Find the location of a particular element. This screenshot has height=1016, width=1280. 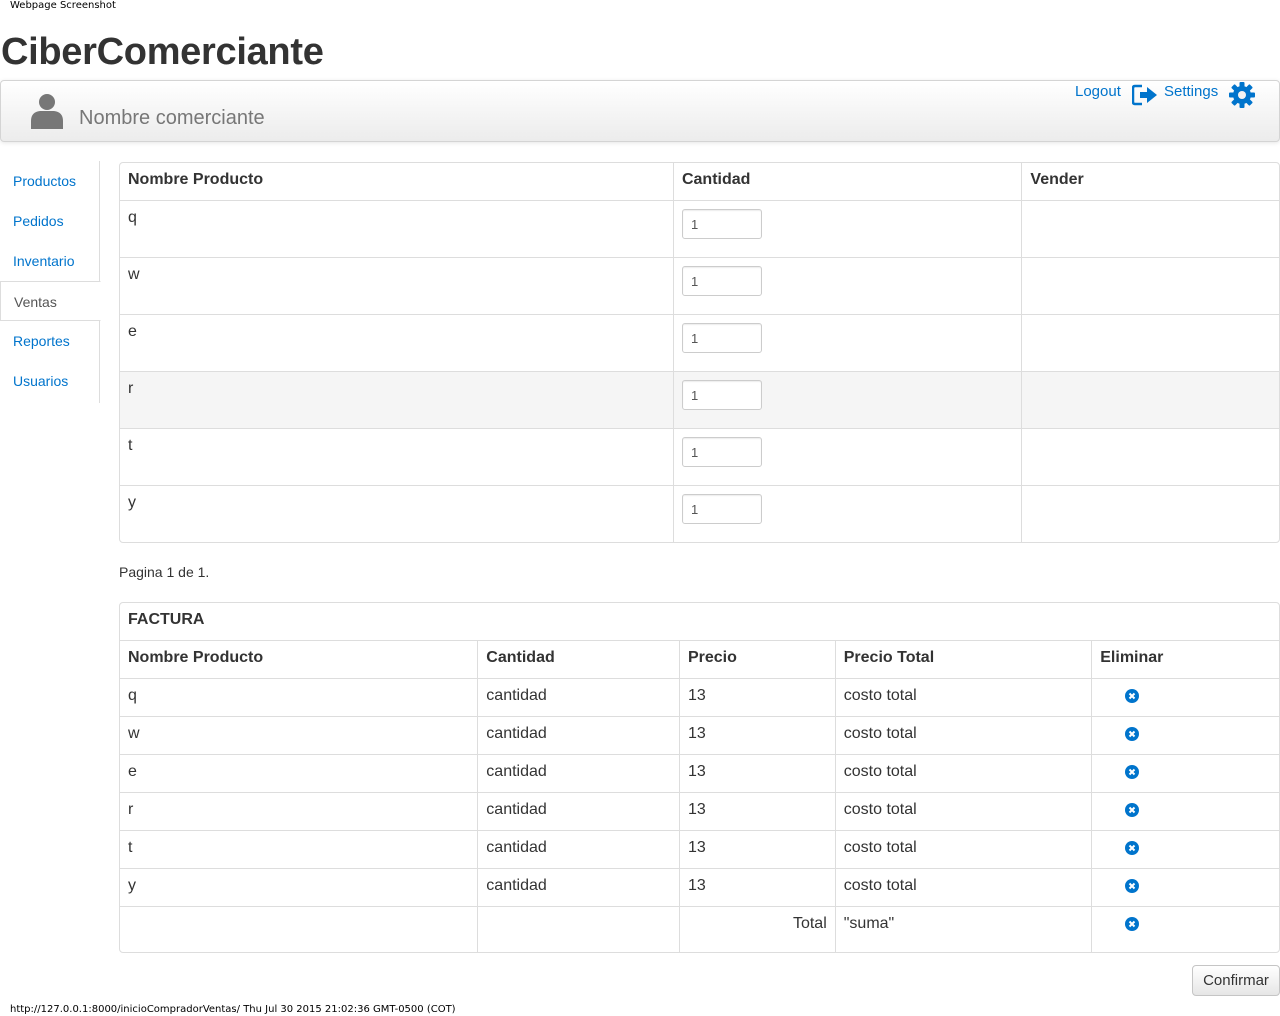

table-row: q cantidad 13 costo total is located at coordinates (699, 697).